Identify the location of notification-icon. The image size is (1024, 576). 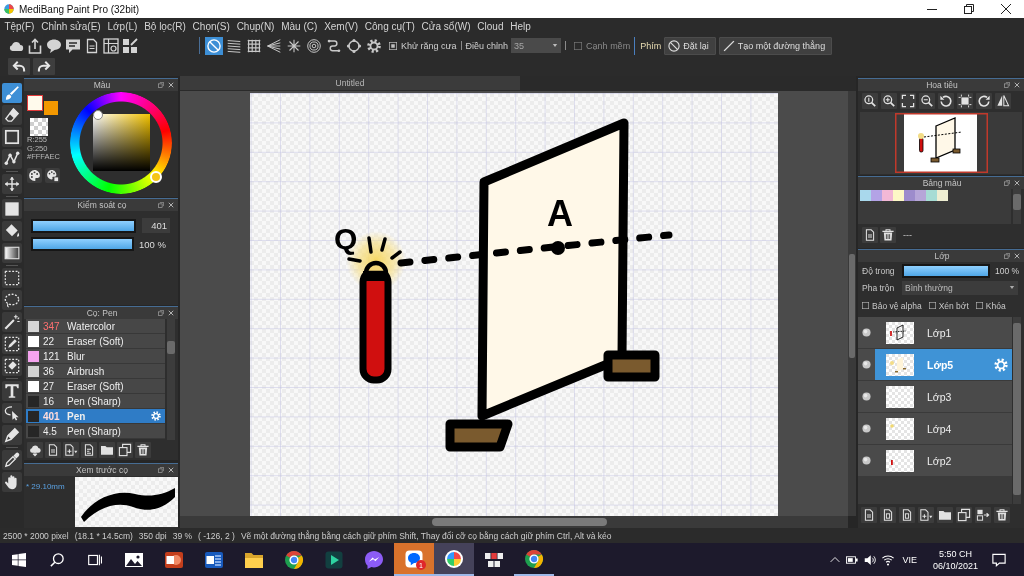
(999, 559).